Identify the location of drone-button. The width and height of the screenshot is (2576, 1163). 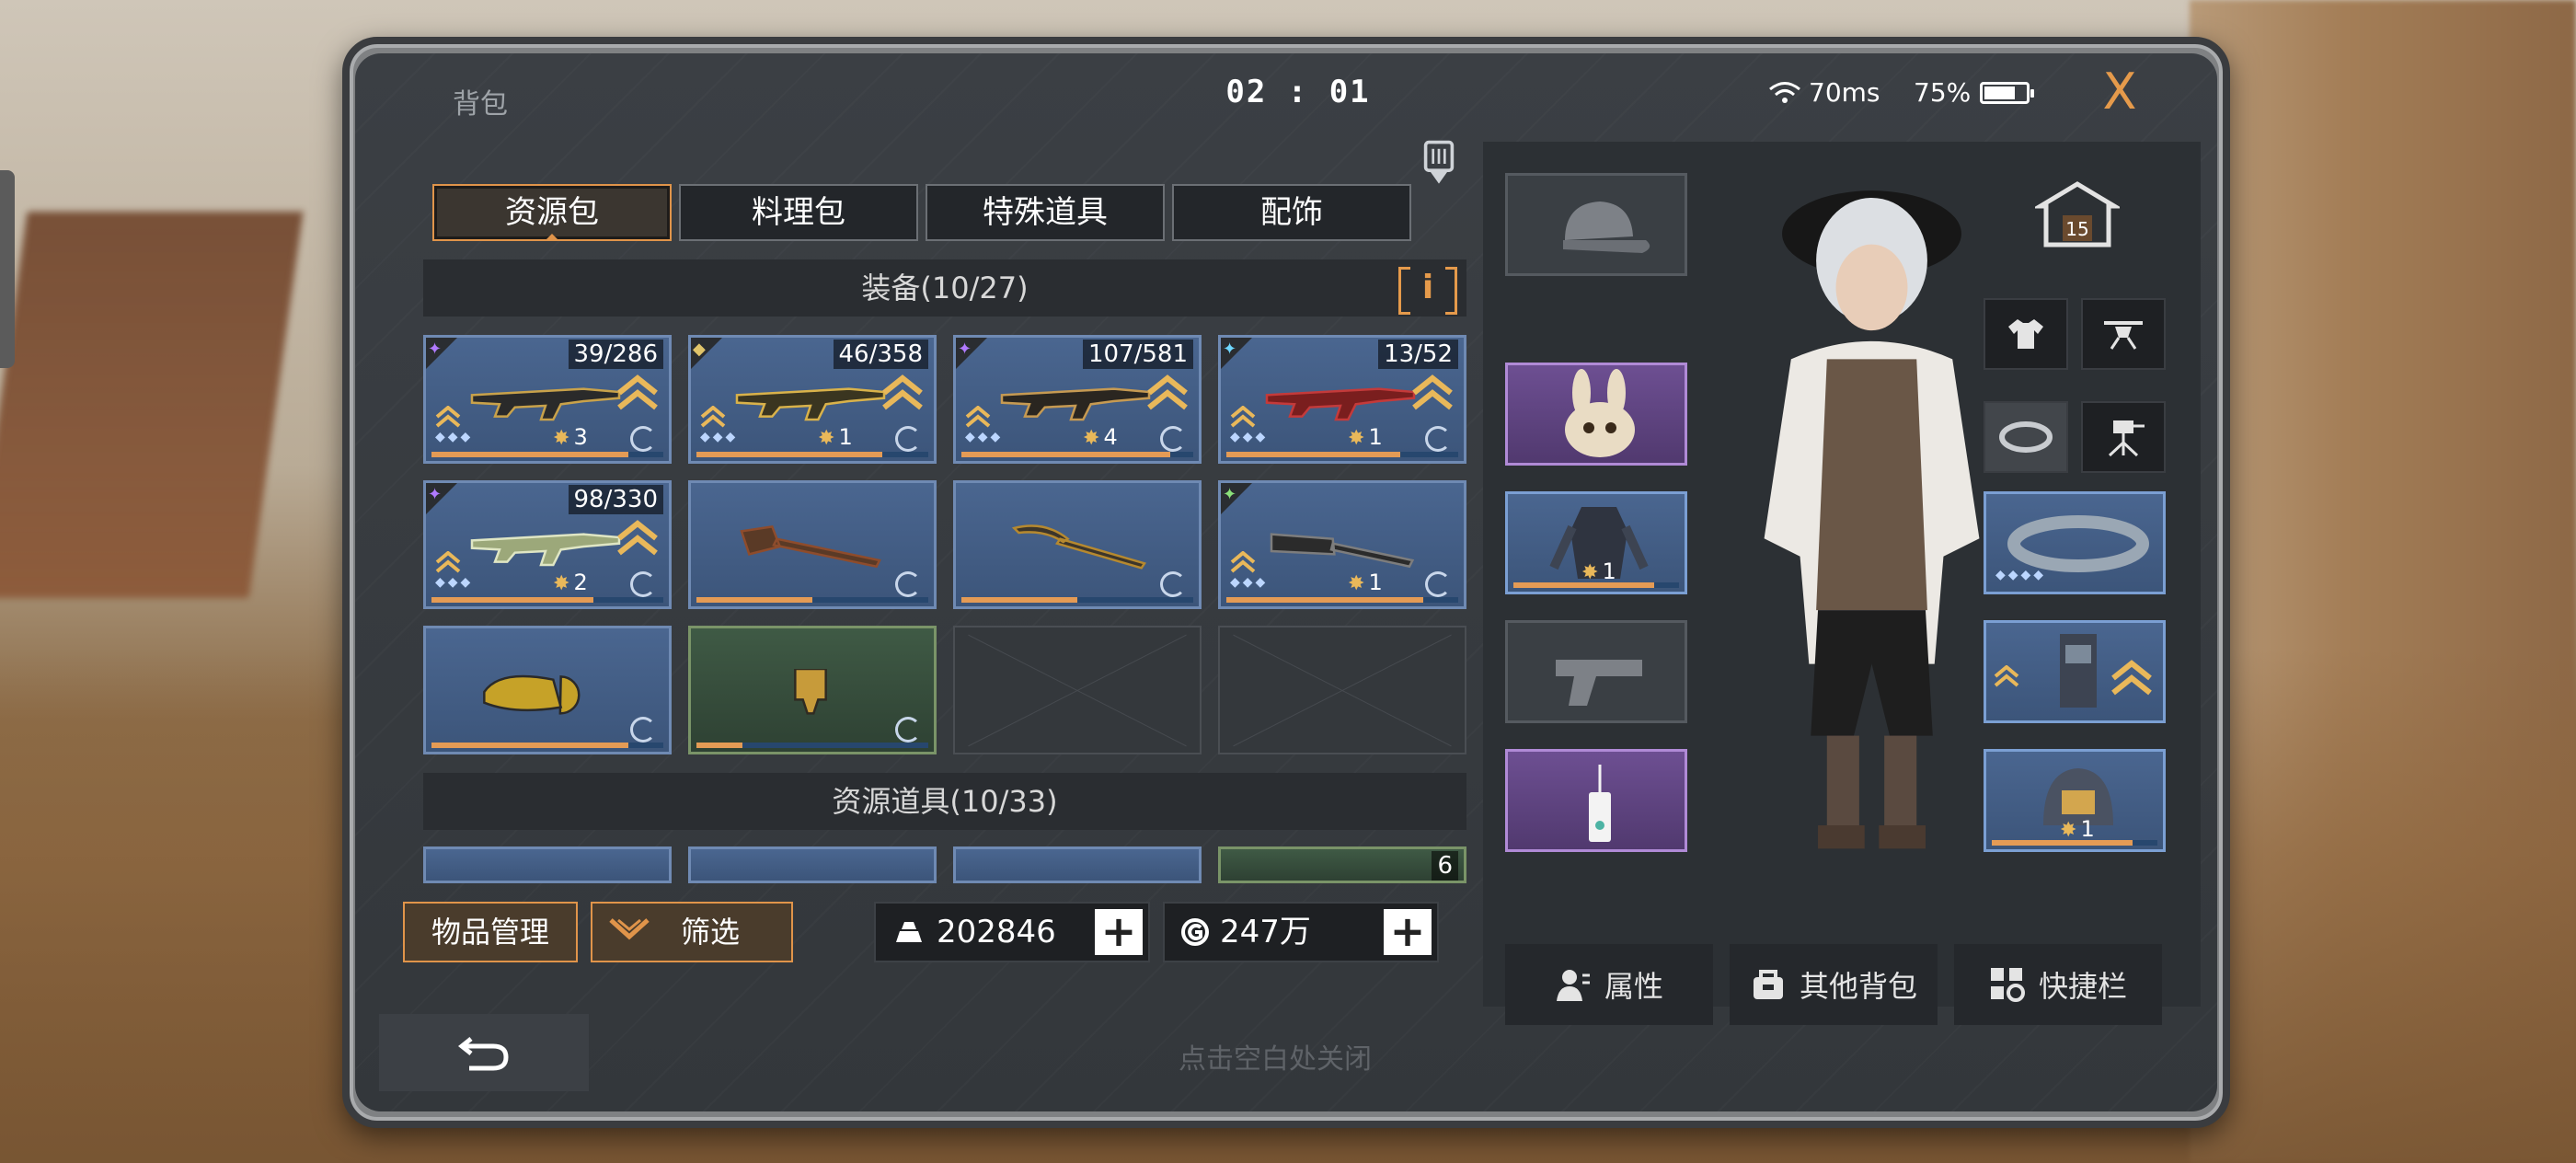
(2123, 334).